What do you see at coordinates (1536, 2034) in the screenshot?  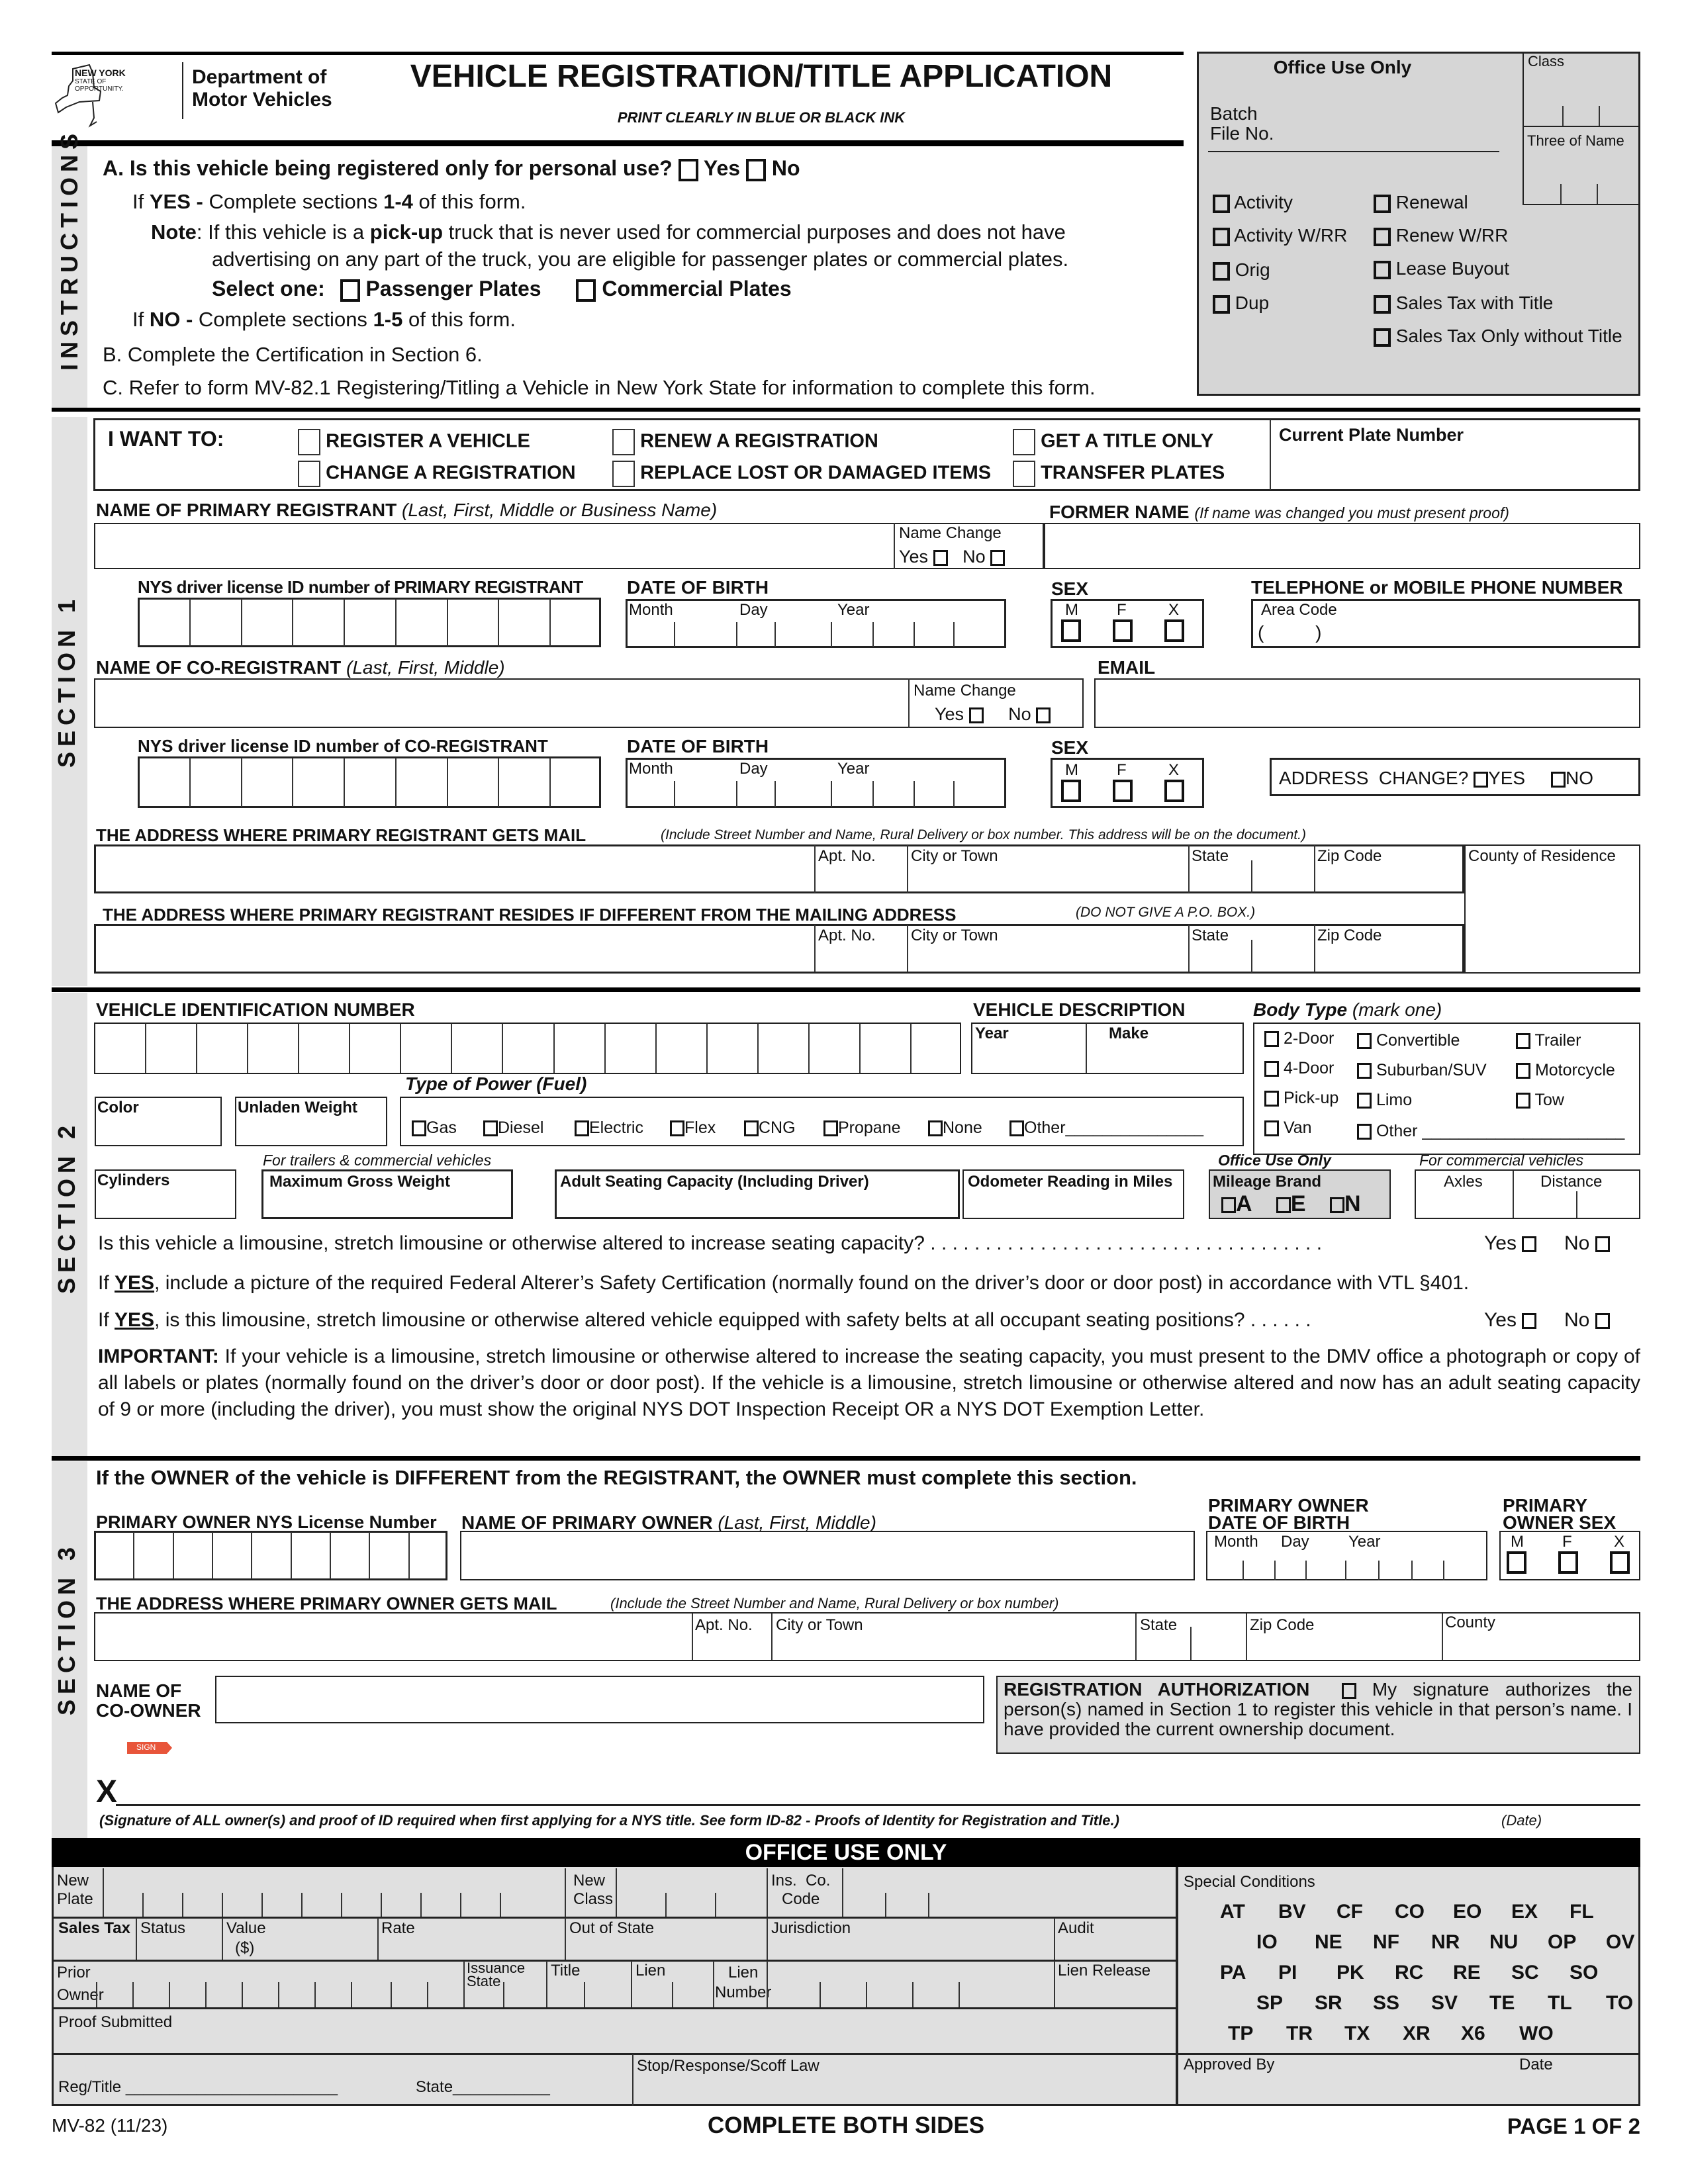 I see `special-condition-code: WO` at bounding box center [1536, 2034].